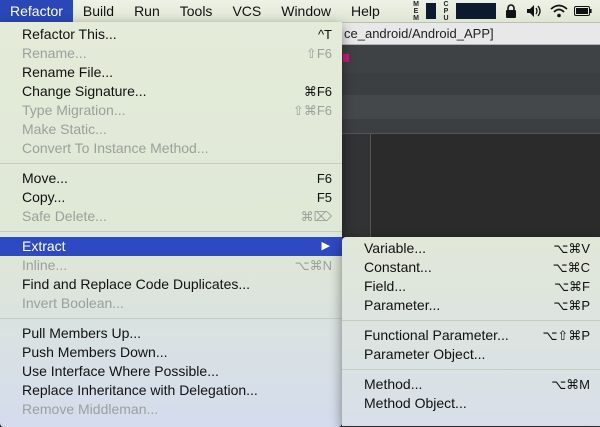 The height and width of the screenshot is (427, 600). Describe the element at coordinates (471, 384) in the screenshot. I see `extract-item-method: Method... ⌥⌘M` at that location.